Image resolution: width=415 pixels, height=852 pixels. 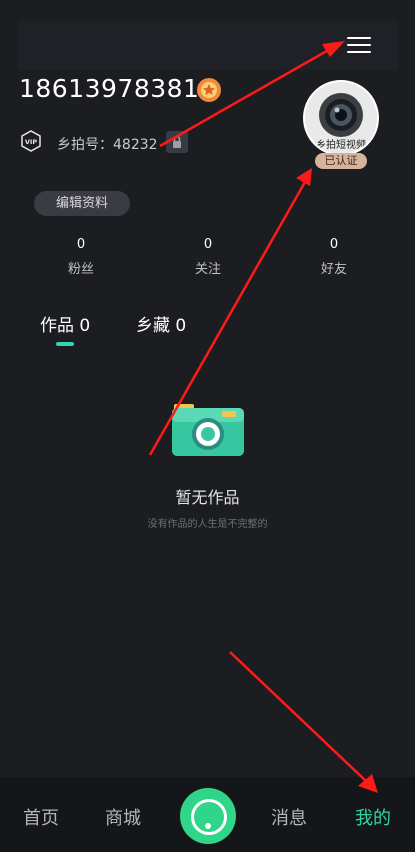 What do you see at coordinates (209, 90) in the screenshot?
I see `medal-icon` at bounding box center [209, 90].